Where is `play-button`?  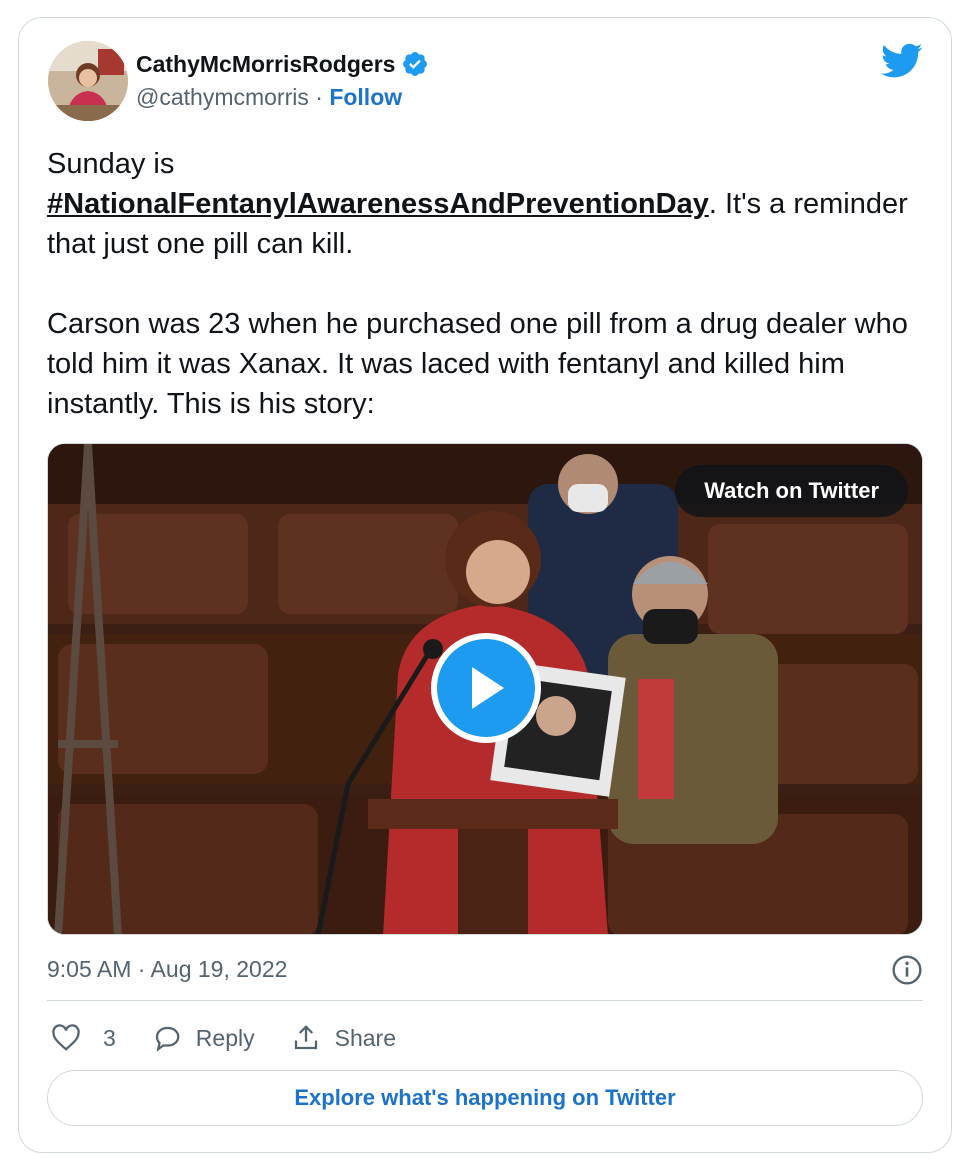
play-button is located at coordinates (486, 688).